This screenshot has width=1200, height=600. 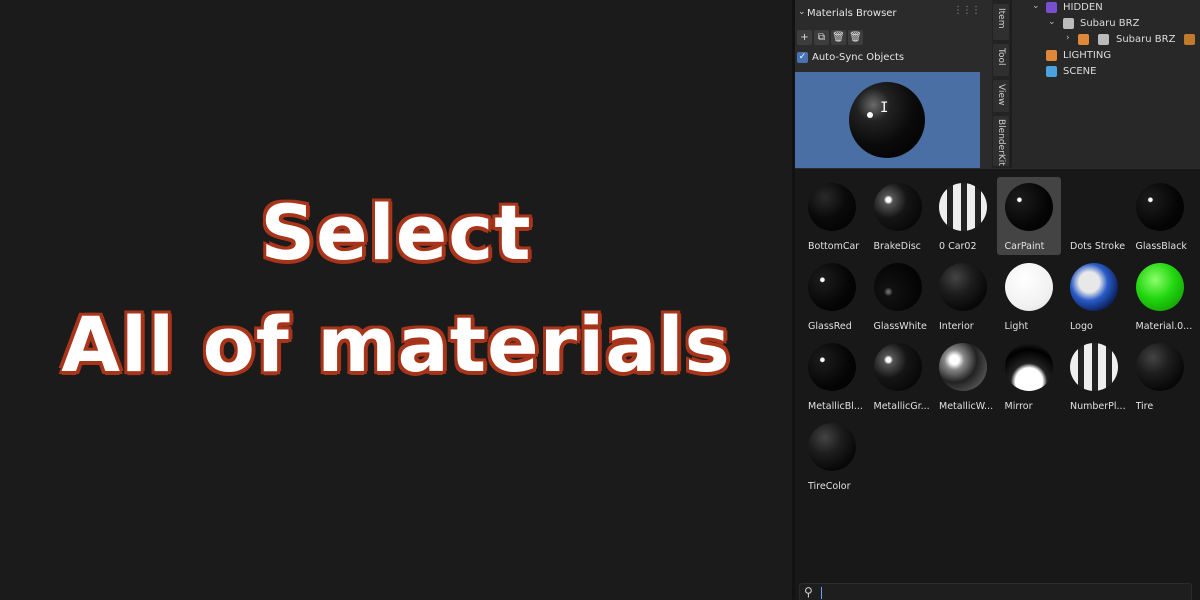 I want to click on material-name: GlassBlack, so click(x=1161, y=246).